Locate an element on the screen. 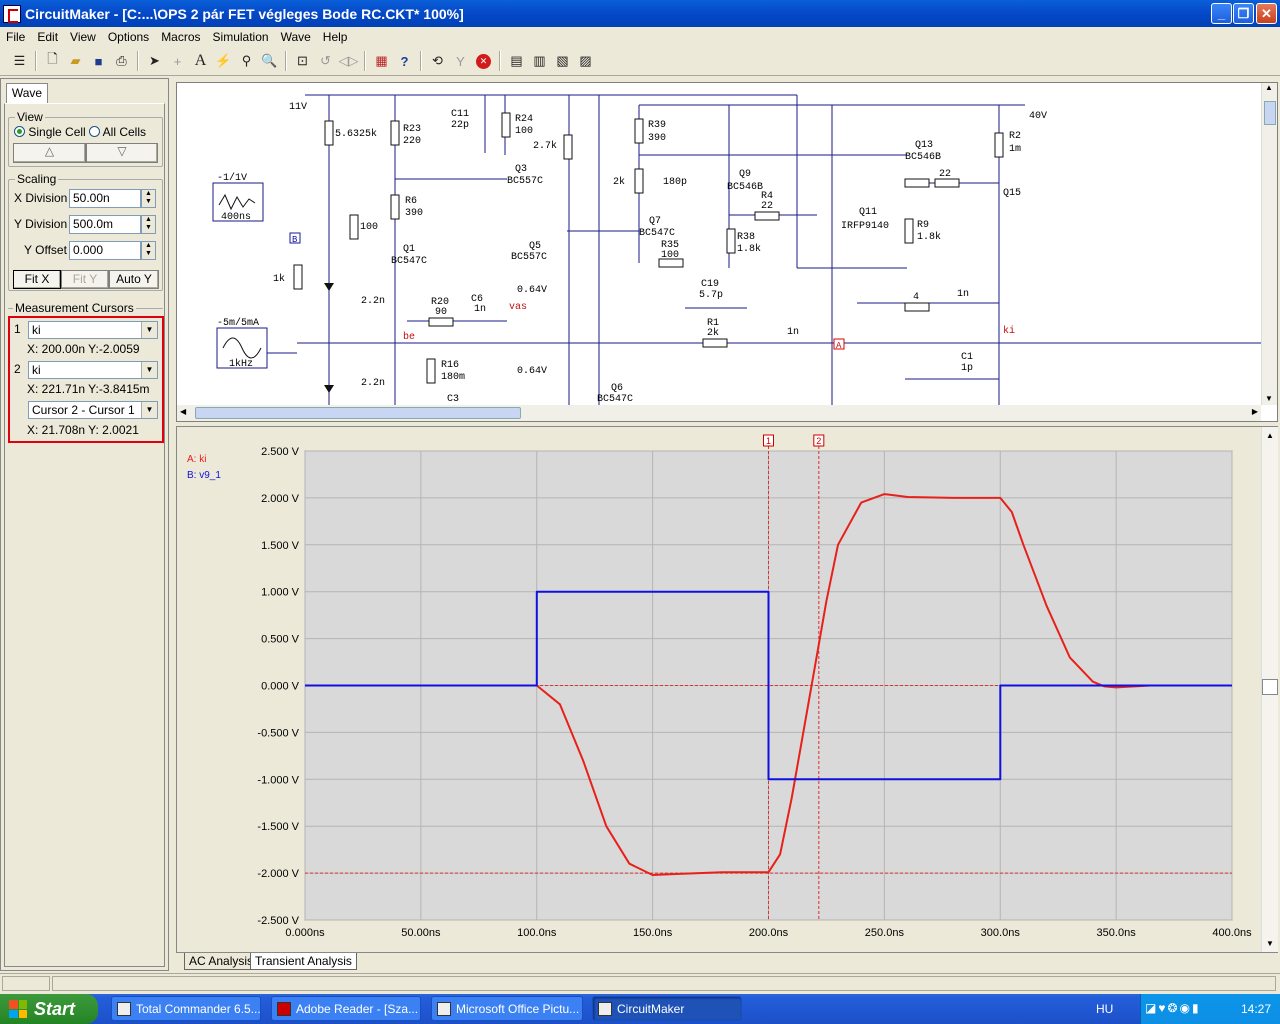  cursor1-trace-select: ki ▼ is located at coordinates (93, 330).